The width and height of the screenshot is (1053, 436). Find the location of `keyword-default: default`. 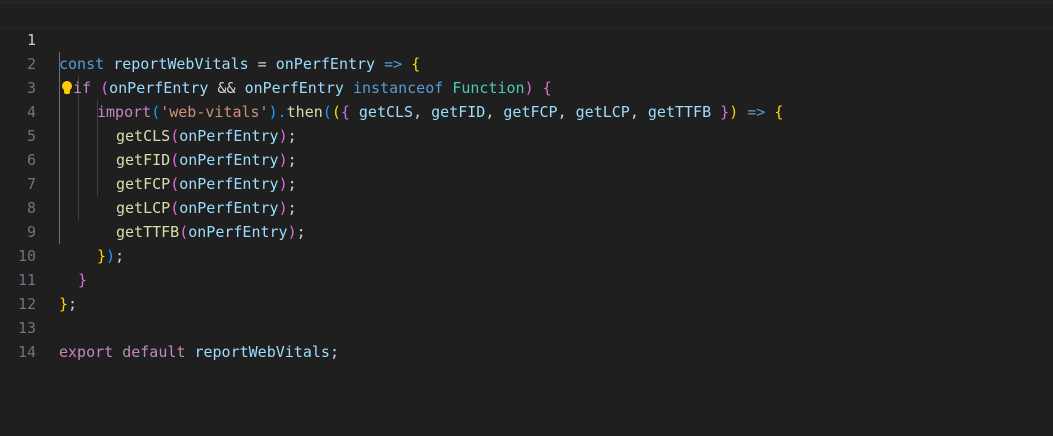

keyword-default: default is located at coordinates (154, 352).